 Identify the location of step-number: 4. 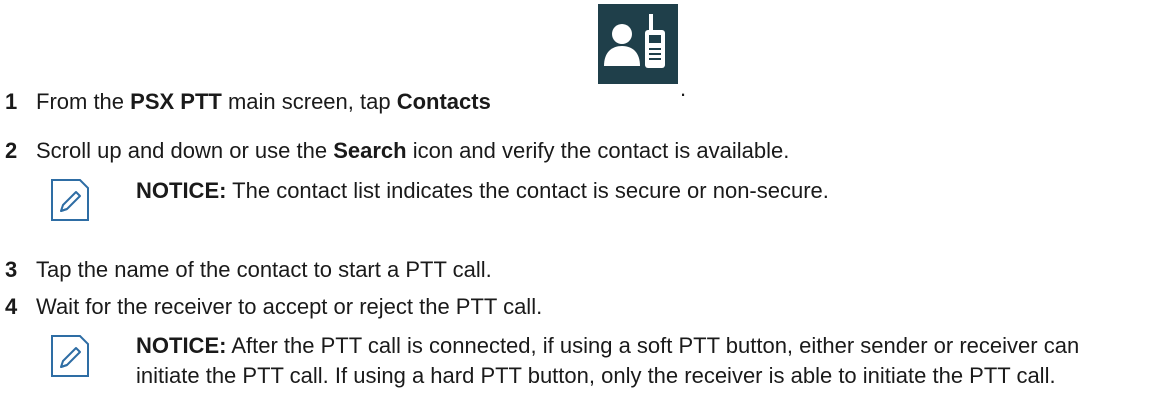
(11, 306).